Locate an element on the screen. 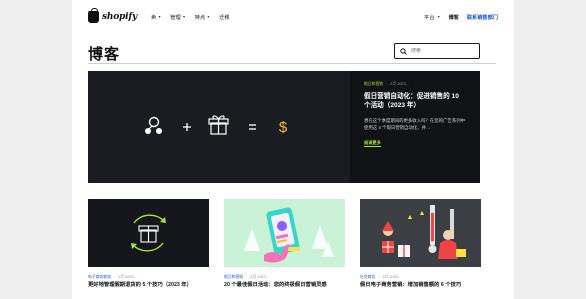 Image resolution: width=586 pixels, height=299 pixels. menu-item-sell: 卖 ▼ is located at coordinates (156, 17).